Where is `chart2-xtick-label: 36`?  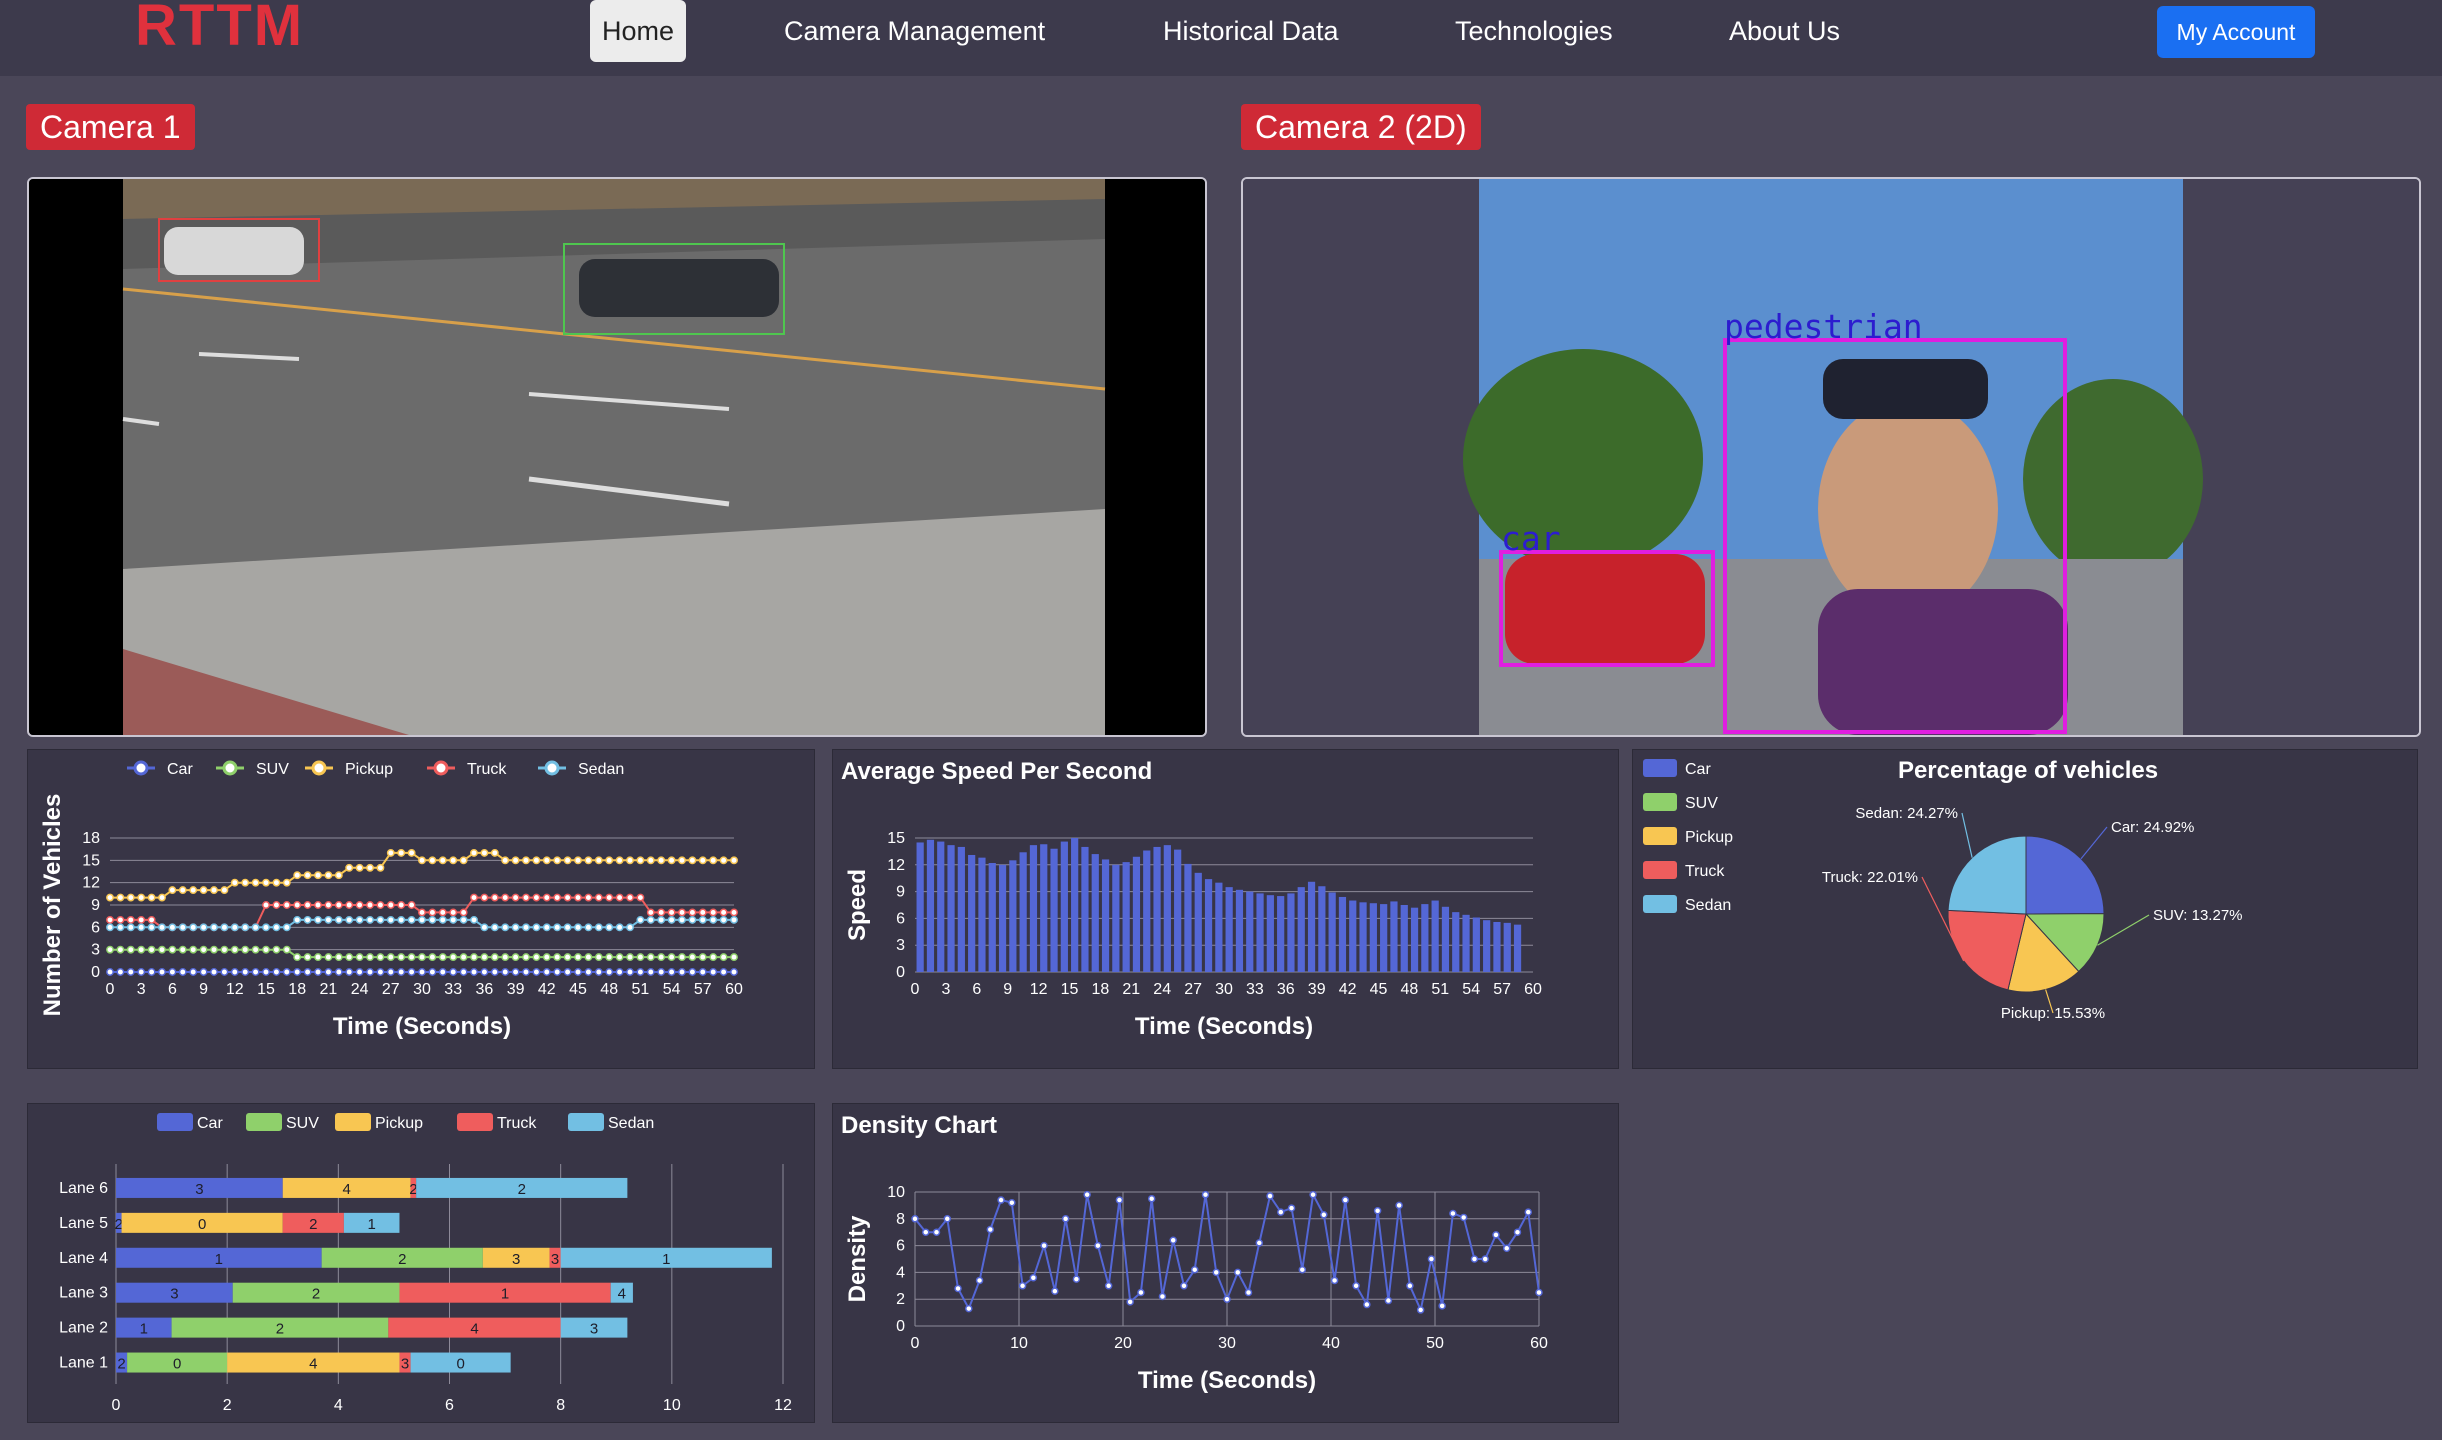 chart2-xtick-label: 36 is located at coordinates (1286, 989).